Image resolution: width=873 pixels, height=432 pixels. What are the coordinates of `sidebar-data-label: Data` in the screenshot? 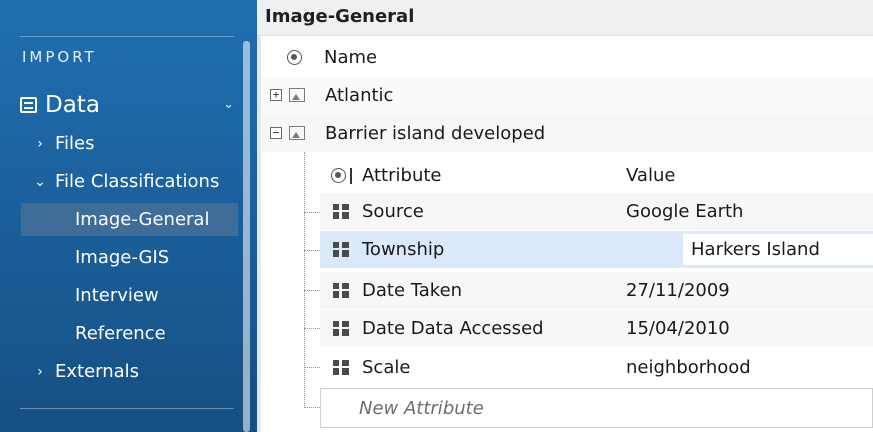 It's located at (72, 105).